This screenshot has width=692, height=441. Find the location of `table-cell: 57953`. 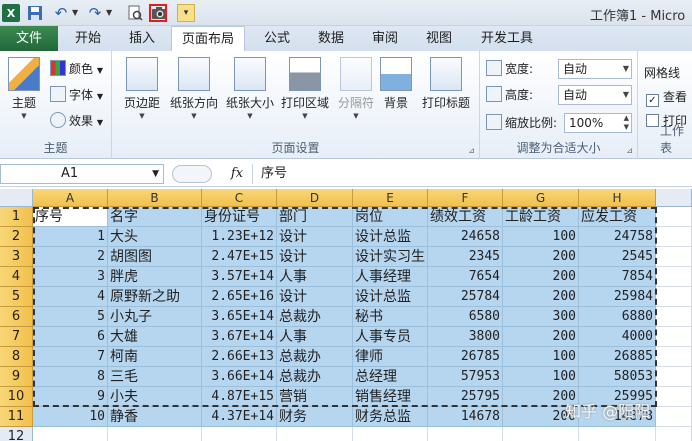

table-cell: 57953 is located at coordinates (465, 377).